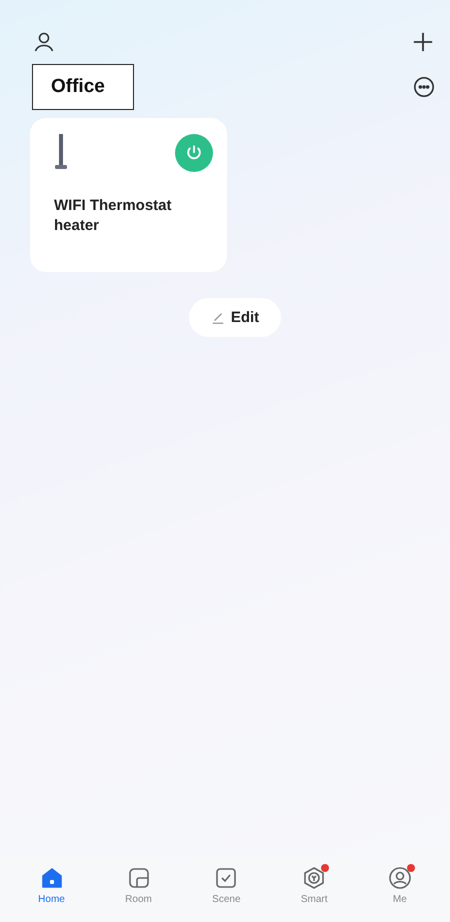 The height and width of the screenshot is (922, 450). I want to click on profile-icon, so click(44, 42).